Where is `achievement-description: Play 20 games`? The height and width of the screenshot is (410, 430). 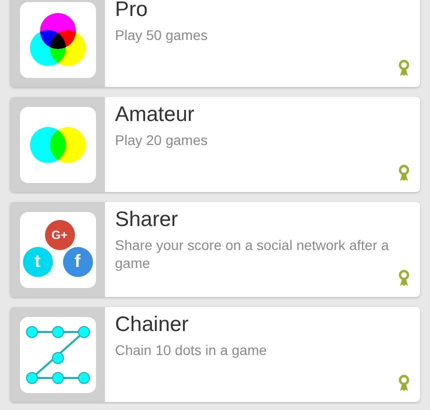 achievement-description: Play 20 games is located at coordinates (162, 140).